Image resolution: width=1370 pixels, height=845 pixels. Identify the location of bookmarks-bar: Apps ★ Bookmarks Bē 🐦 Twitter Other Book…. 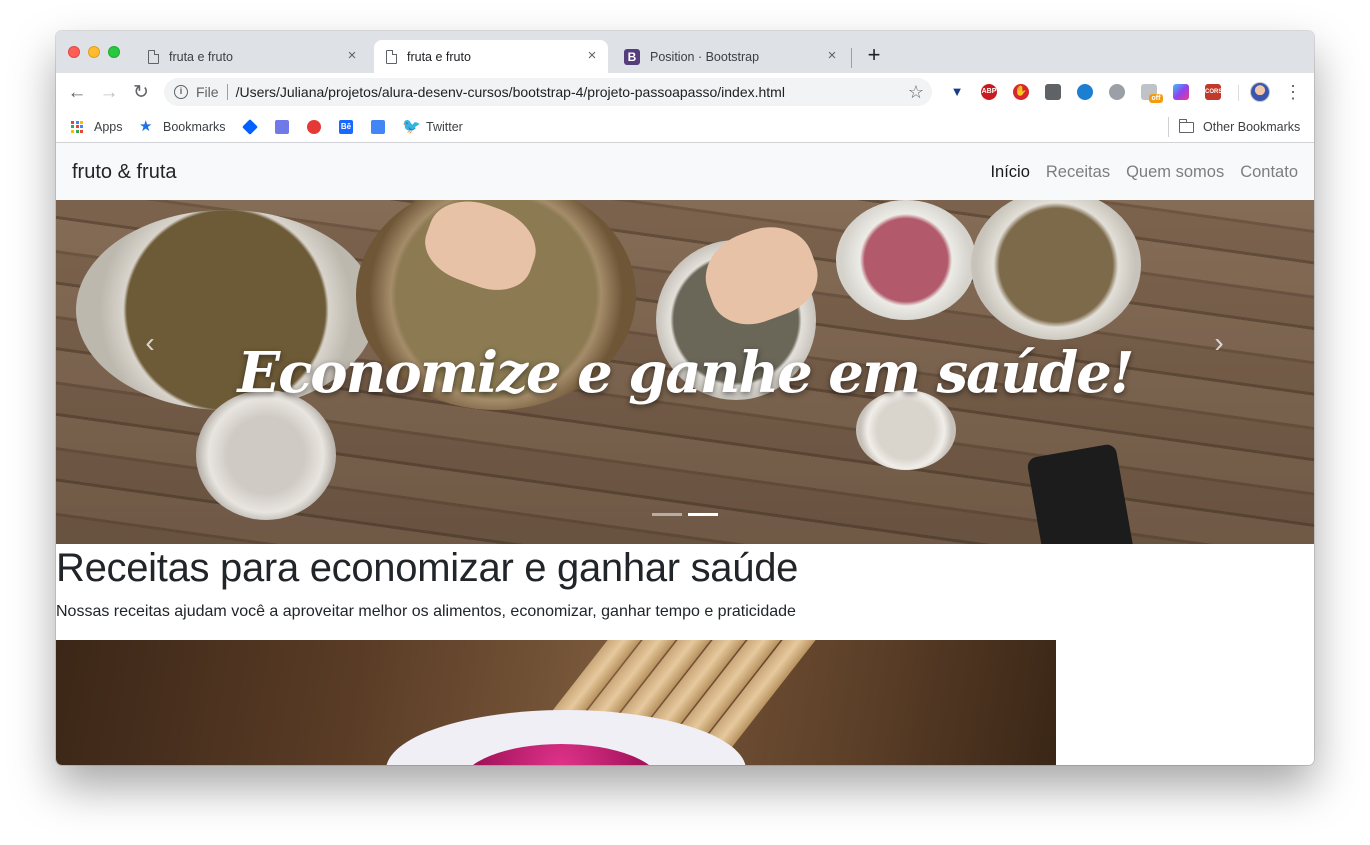
(685, 127).